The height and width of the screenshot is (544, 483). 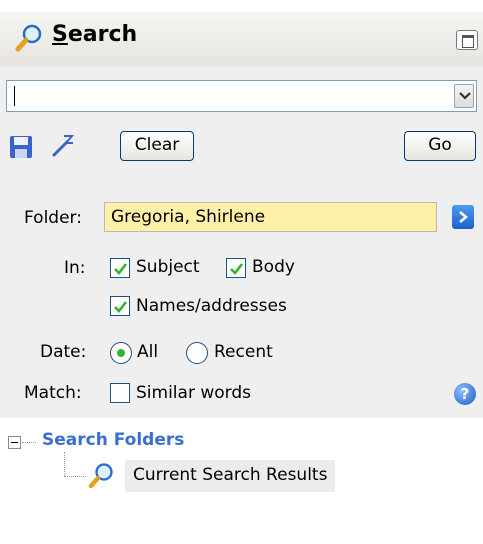 What do you see at coordinates (465, 394) in the screenshot?
I see `help-icon: ?` at bounding box center [465, 394].